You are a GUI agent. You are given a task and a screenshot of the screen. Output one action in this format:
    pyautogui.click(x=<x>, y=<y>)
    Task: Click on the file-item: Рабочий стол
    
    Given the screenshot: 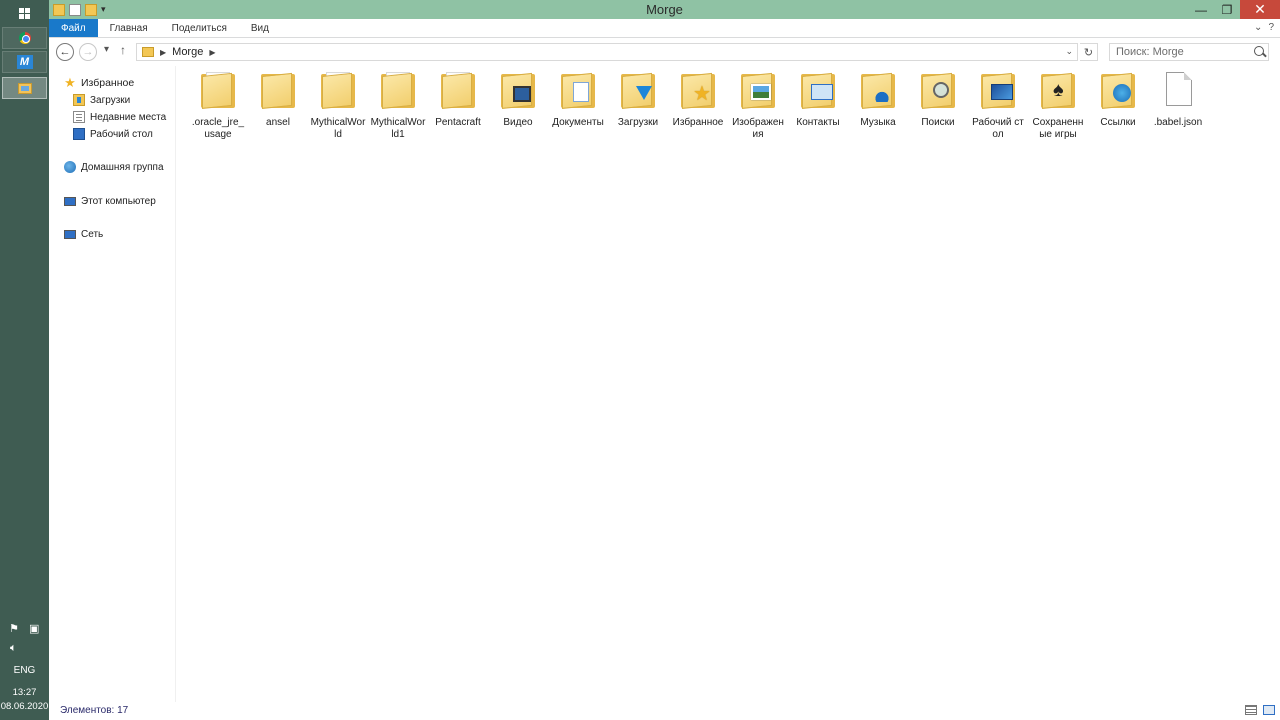 What is the action you would take?
    pyautogui.click(x=998, y=106)
    